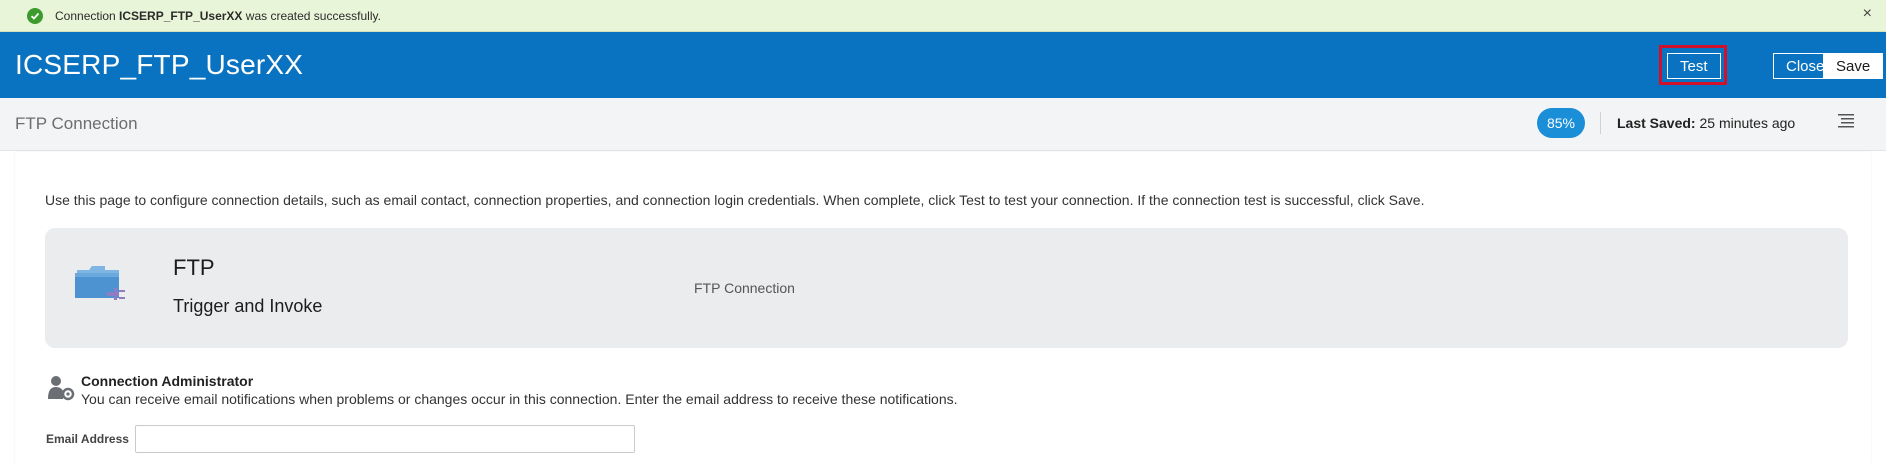 The image size is (1886, 465). I want to click on page-header: ICSERP_FTP_UserXX, so click(943, 65).